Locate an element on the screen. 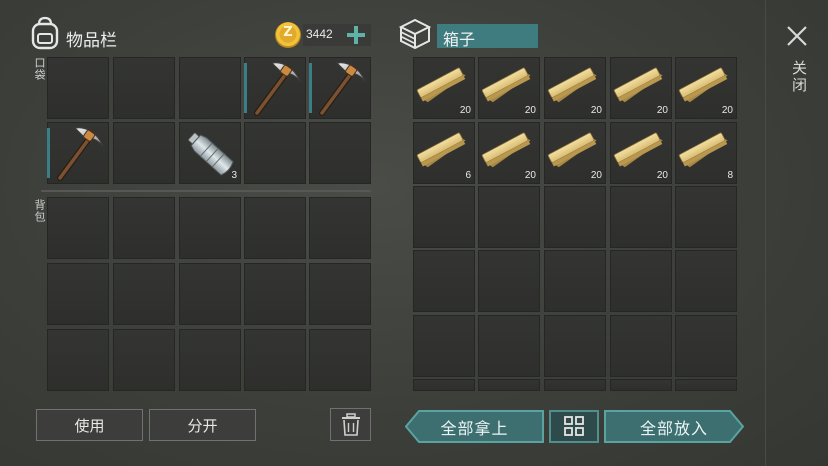  close-label: 关闭 is located at coordinates (799, 77).